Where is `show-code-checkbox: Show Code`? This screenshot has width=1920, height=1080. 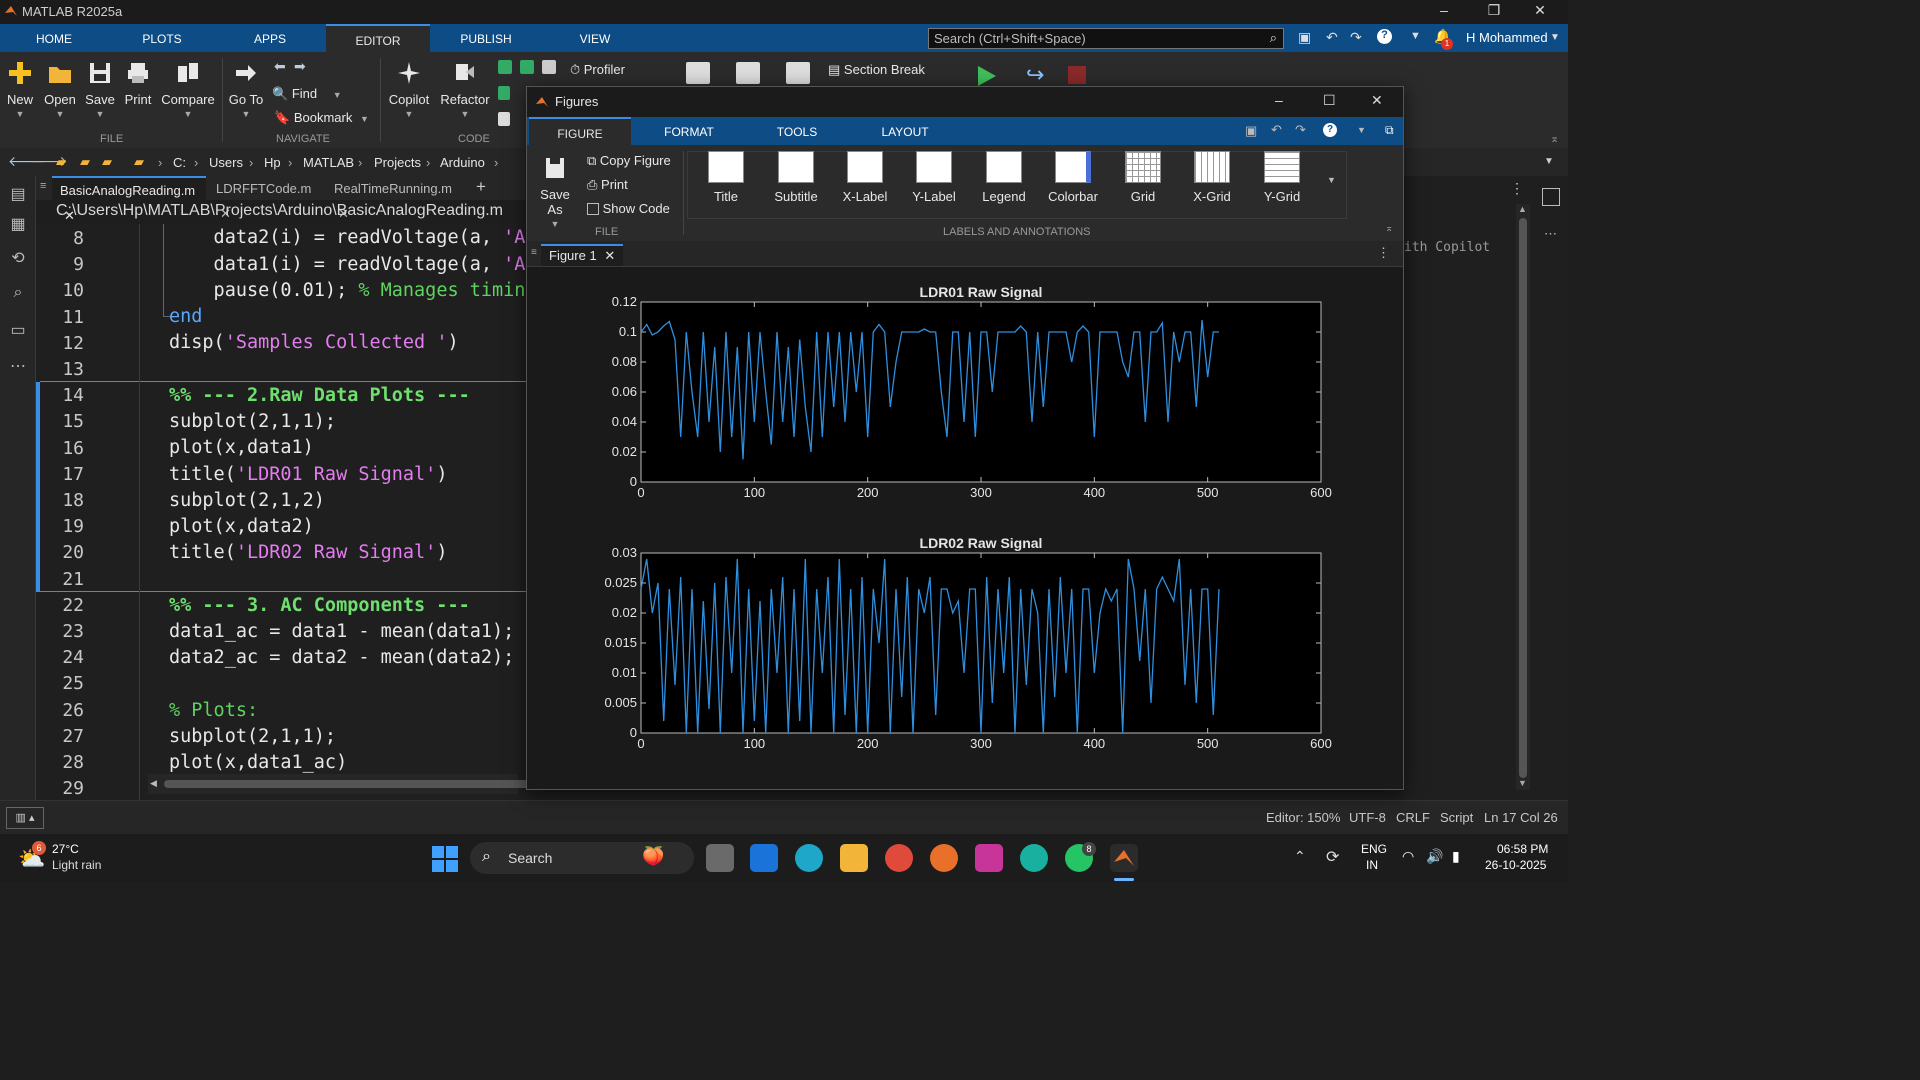 show-code-checkbox: Show Code is located at coordinates (628, 208).